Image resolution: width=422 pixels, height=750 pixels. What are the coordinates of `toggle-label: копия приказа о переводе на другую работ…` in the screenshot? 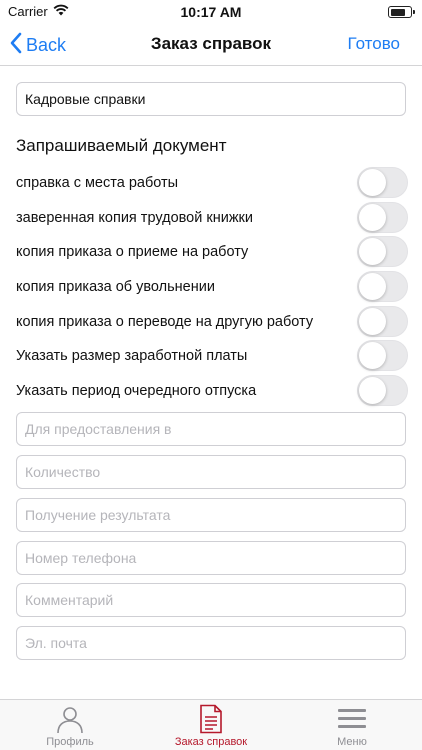 It's located at (165, 322).